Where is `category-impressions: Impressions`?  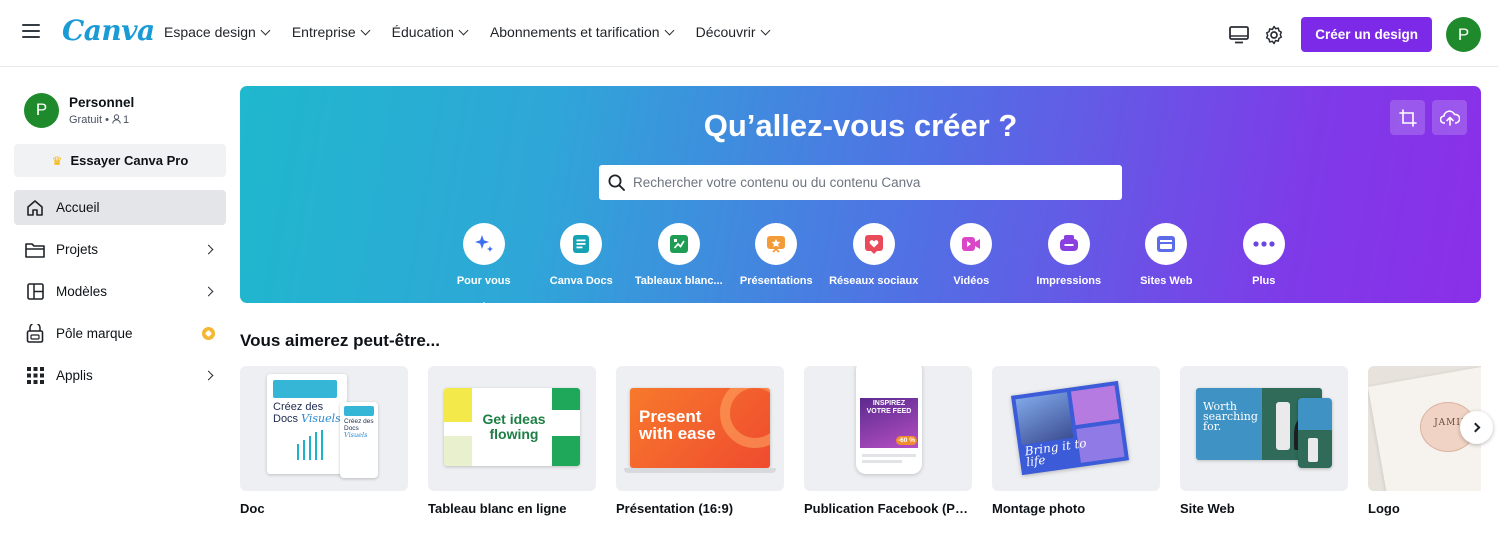
category-impressions: Impressions is located at coordinates (1069, 255).